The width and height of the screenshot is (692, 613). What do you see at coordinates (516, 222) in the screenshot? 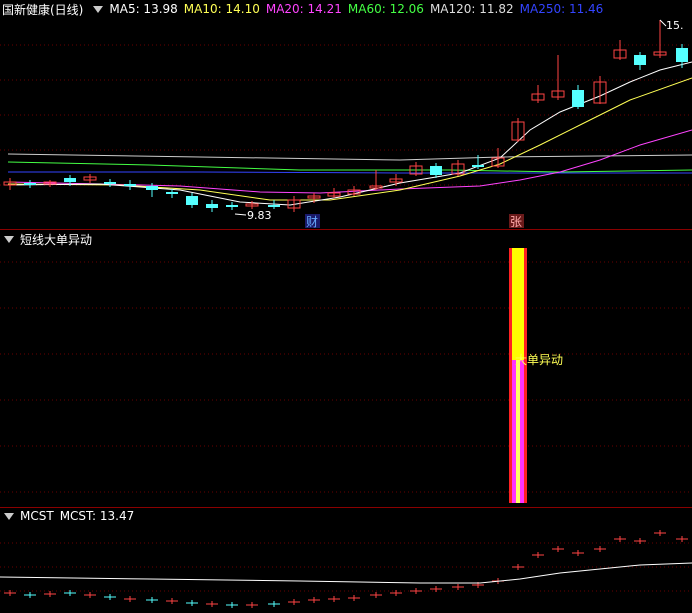
I see `marker-zhang: 张` at bounding box center [516, 222].